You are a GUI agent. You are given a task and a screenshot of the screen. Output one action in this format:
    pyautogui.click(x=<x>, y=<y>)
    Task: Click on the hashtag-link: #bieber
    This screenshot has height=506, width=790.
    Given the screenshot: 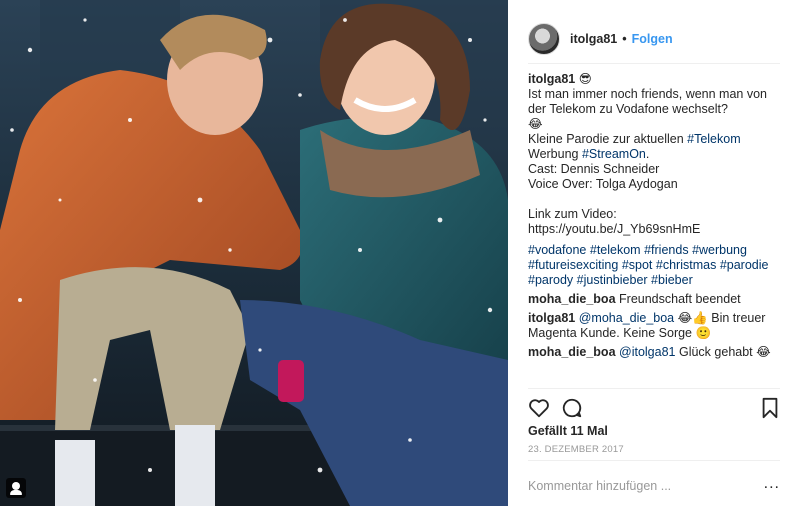 What is the action you would take?
    pyautogui.click(x=672, y=280)
    